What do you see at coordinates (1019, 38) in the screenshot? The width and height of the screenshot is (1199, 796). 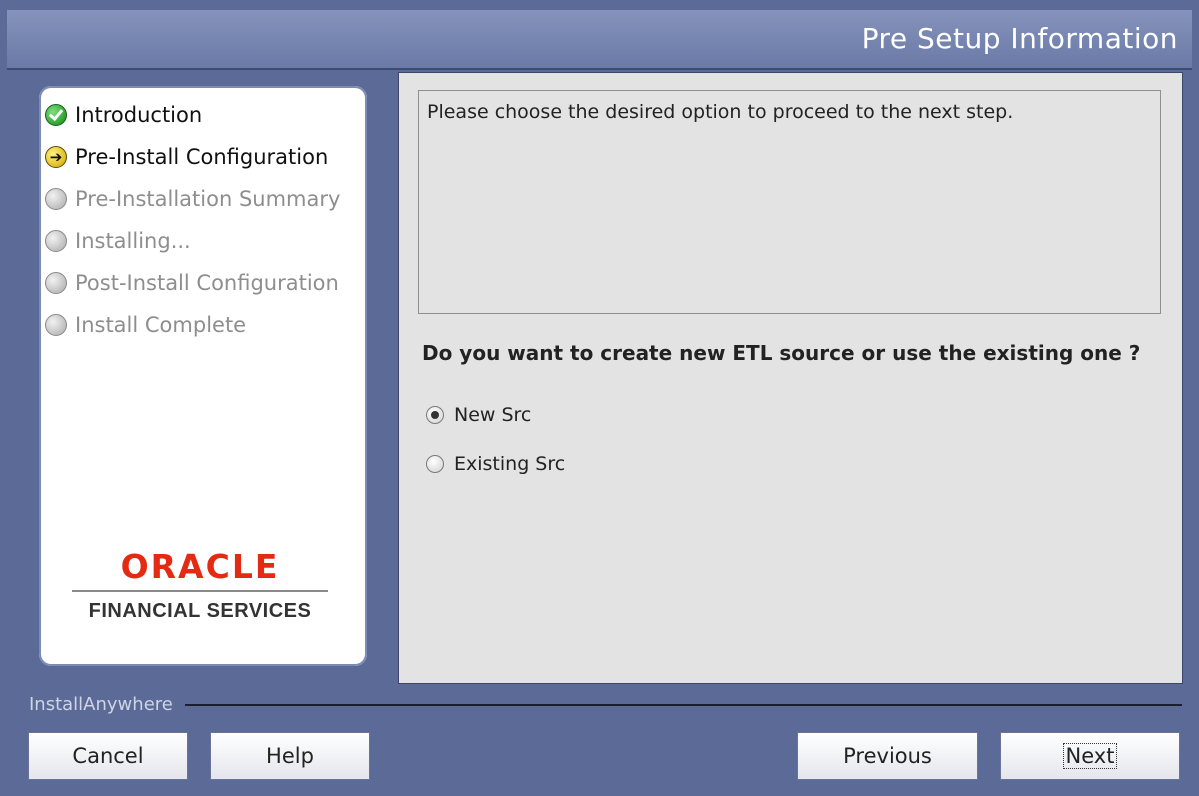 I see `page-title: Pre Setup Information` at bounding box center [1019, 38].